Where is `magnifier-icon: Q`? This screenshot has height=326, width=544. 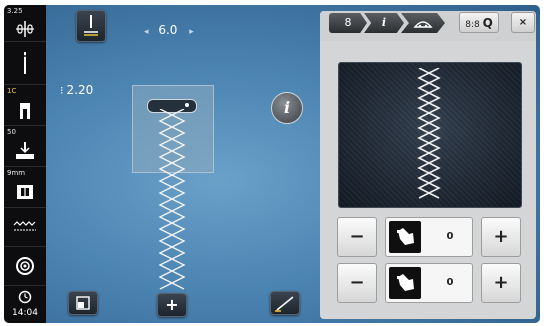
magnifier-icon: Q is located at coordinates (487, 23).